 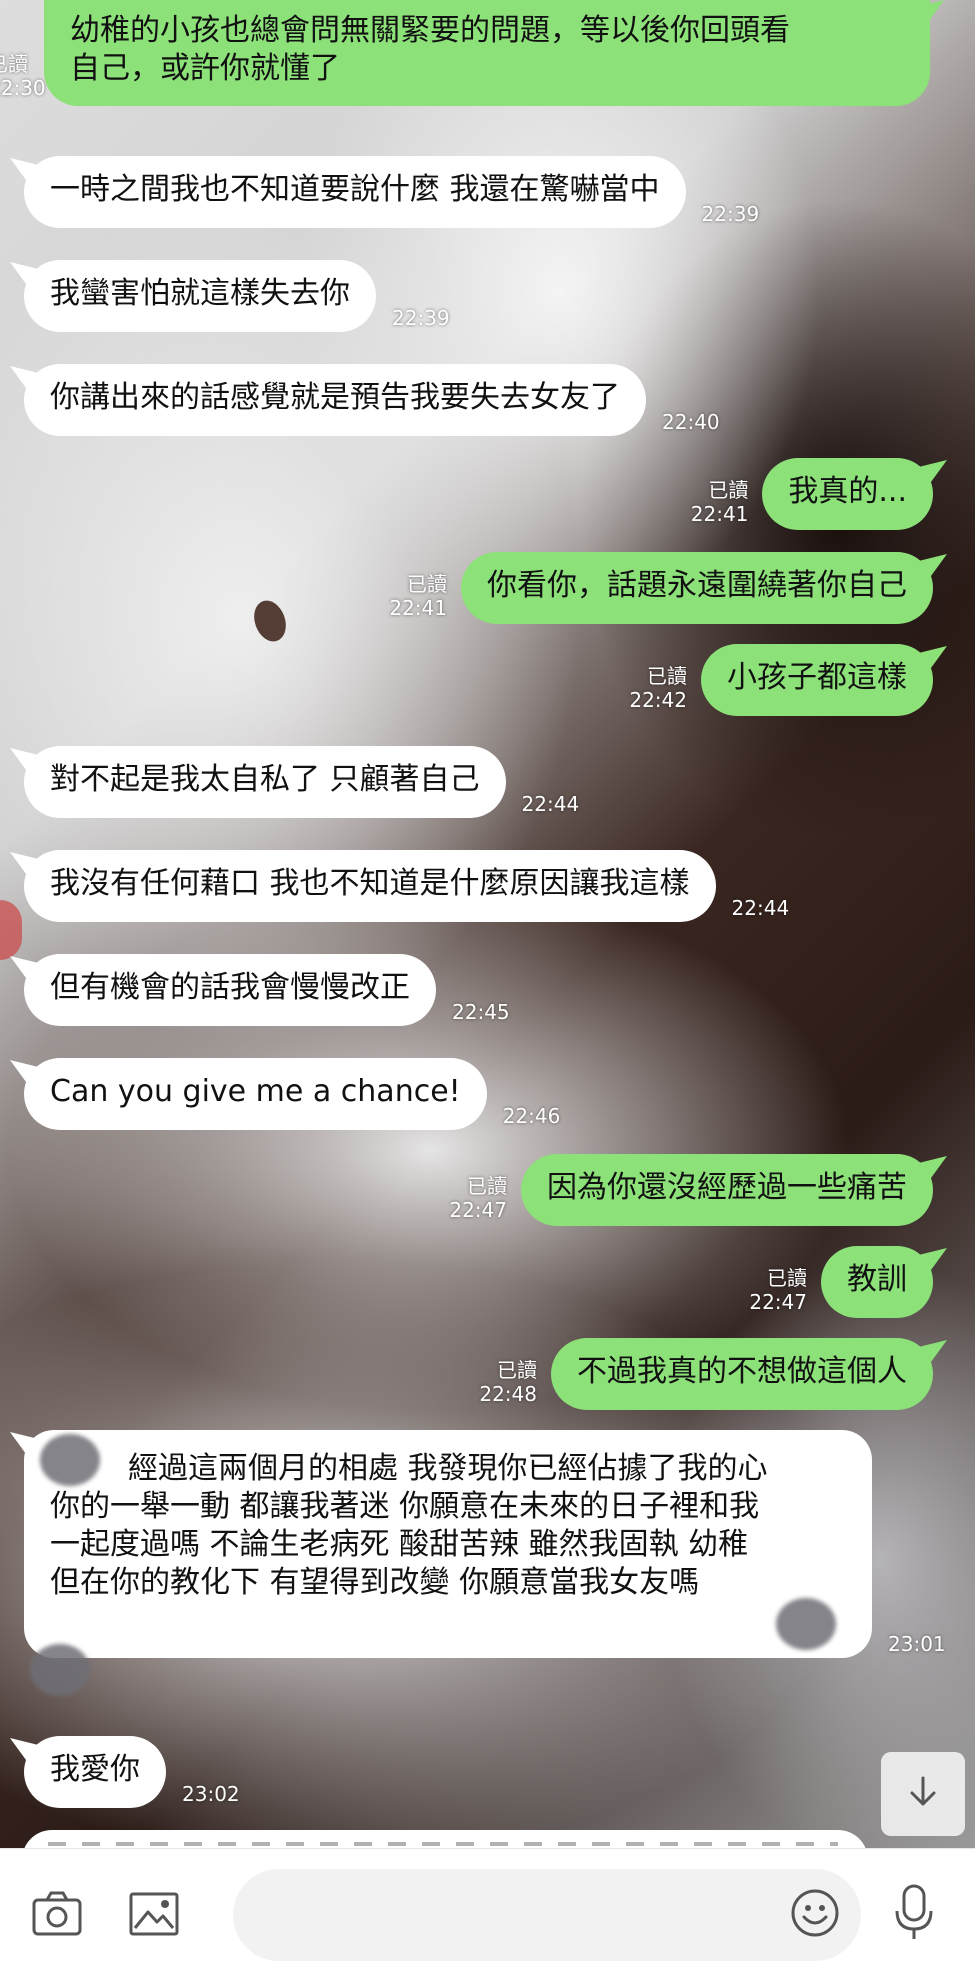 I want to click on message-text: 但在你的教化下 有望得到改變 你願意當我女友嗎, so click(x=375, y=1582).